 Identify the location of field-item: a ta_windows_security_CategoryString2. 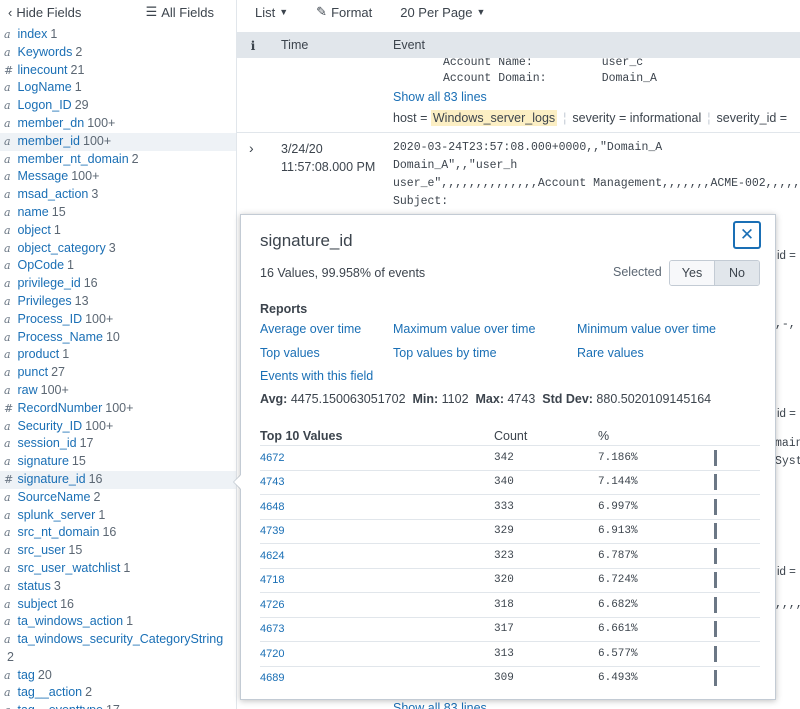
(118, 649).